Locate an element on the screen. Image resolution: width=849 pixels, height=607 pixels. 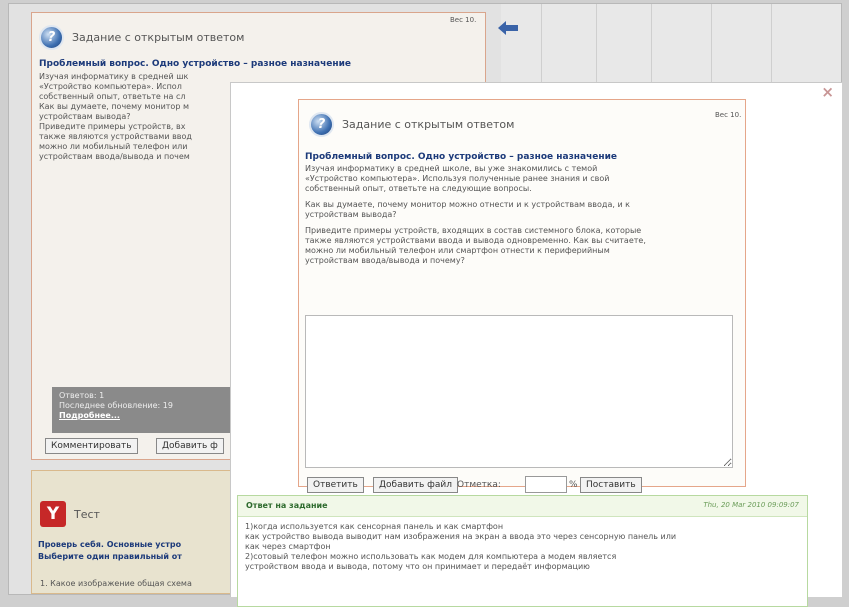
answer-panel-title: Ответ на задание is located at coordinates (287, 505).